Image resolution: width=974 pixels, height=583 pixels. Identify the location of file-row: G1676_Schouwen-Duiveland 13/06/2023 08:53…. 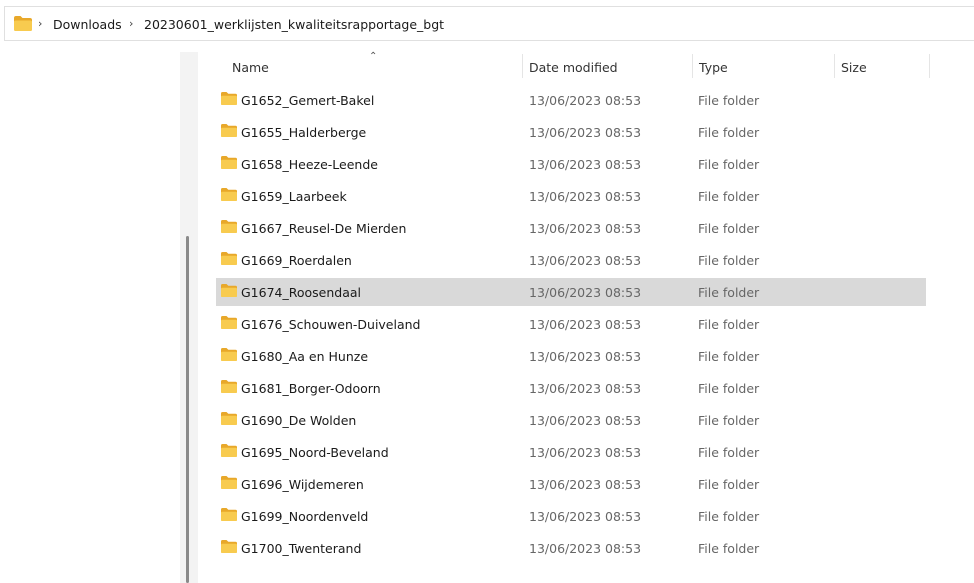
(571, 324).